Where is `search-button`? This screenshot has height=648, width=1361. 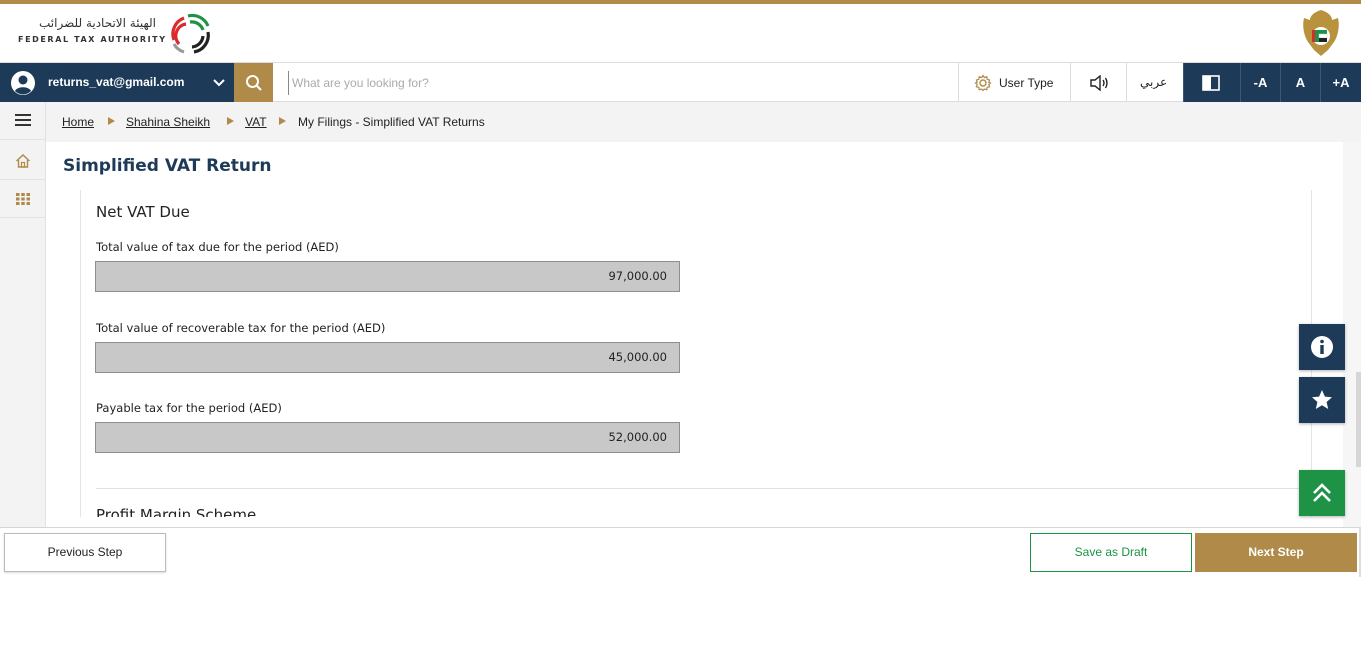
search-button is located at coordinates (253, 83).